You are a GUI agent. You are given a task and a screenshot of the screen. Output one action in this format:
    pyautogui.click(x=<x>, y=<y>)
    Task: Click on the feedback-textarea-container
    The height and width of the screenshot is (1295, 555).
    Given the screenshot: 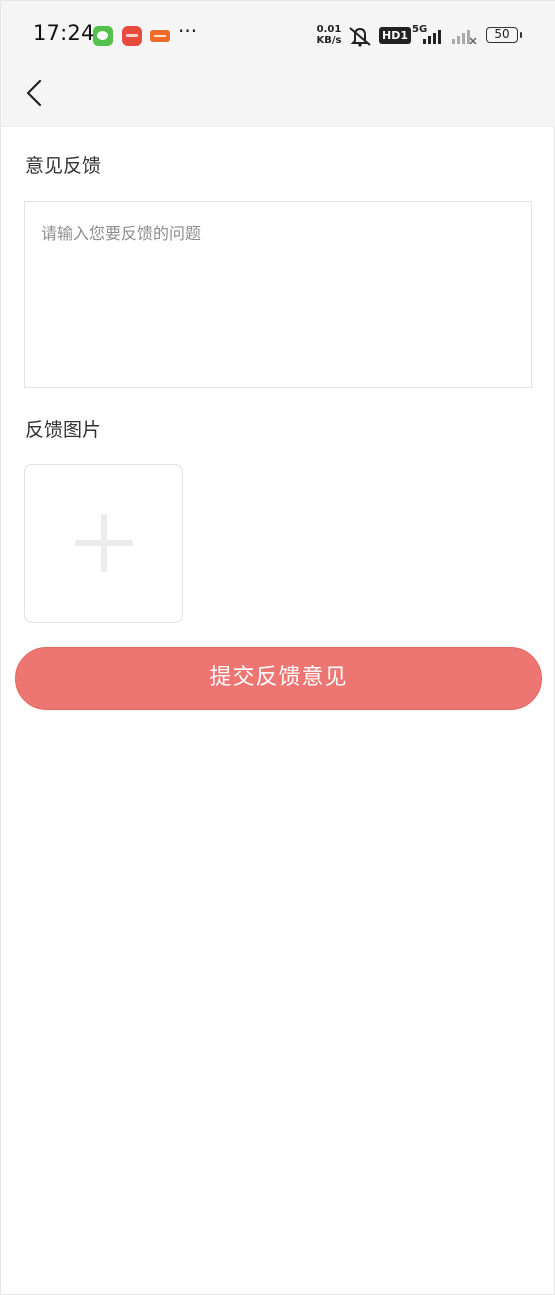 What is the action you would take?
    pyautogui.click(x=278, y=294)
    